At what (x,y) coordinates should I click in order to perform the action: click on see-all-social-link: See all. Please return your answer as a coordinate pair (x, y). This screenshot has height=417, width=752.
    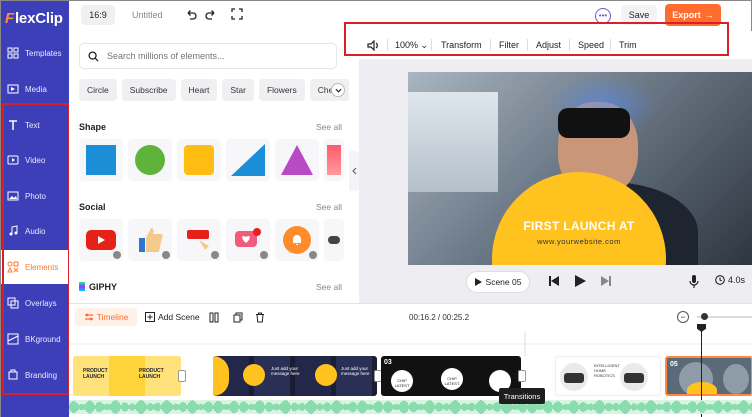
    Looking at the image, I should click on (329, 207).